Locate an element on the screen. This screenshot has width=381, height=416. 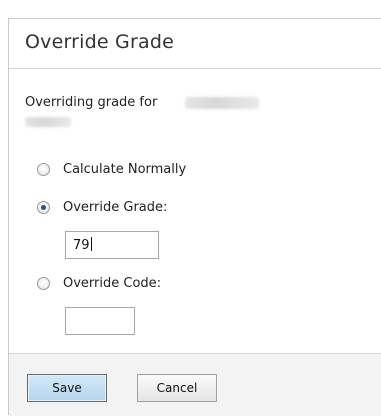
redacted-student-name-line2 is located at coordinates (48, 122).